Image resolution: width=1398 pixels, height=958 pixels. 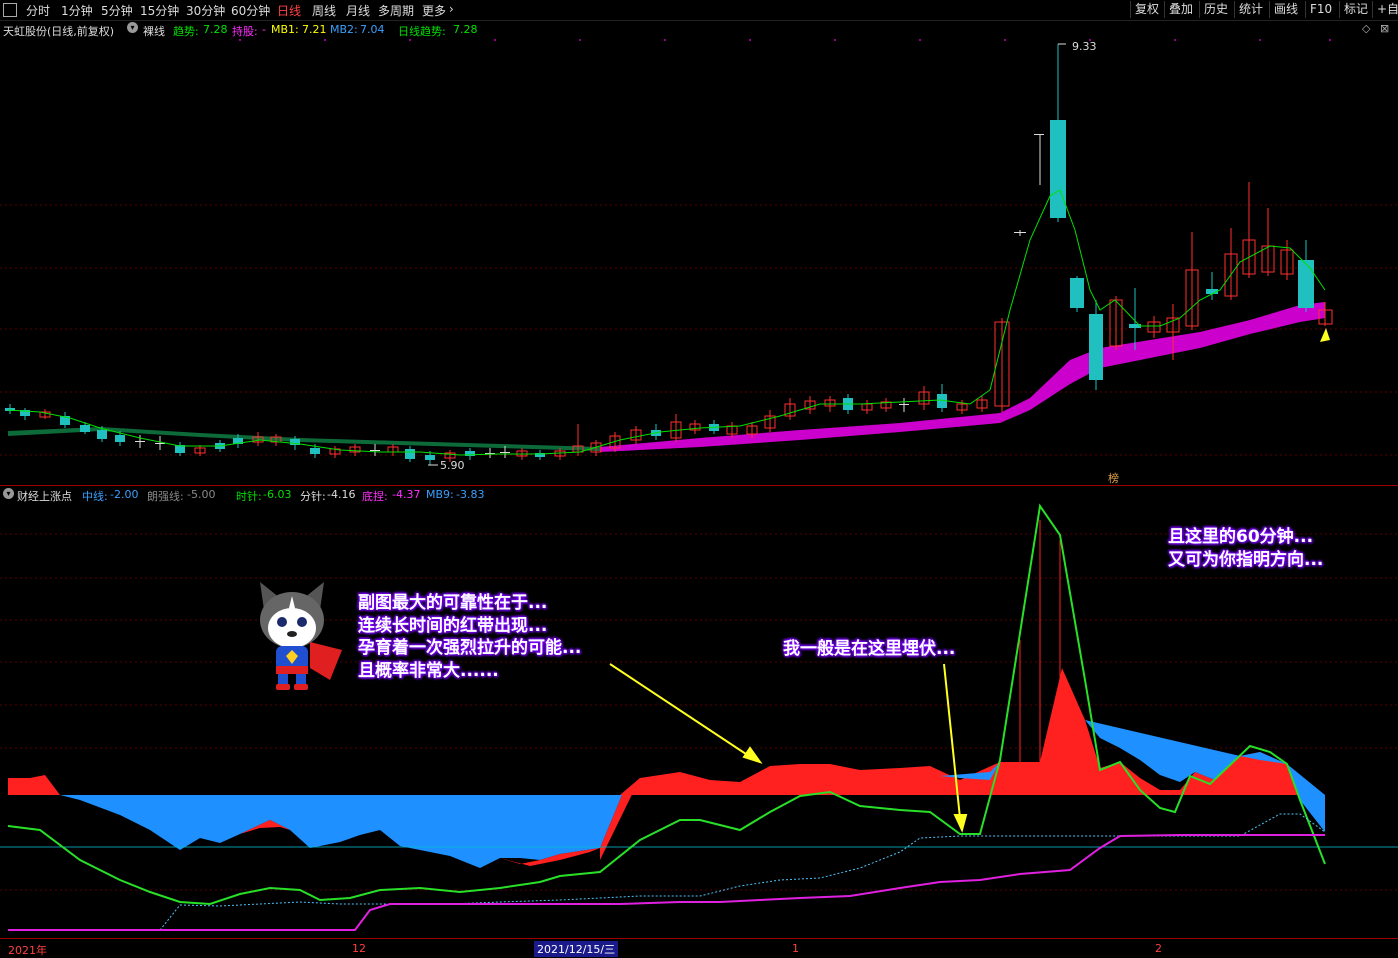 I want to click on rbtn-5: 画线, so click(x=1285, y=9).